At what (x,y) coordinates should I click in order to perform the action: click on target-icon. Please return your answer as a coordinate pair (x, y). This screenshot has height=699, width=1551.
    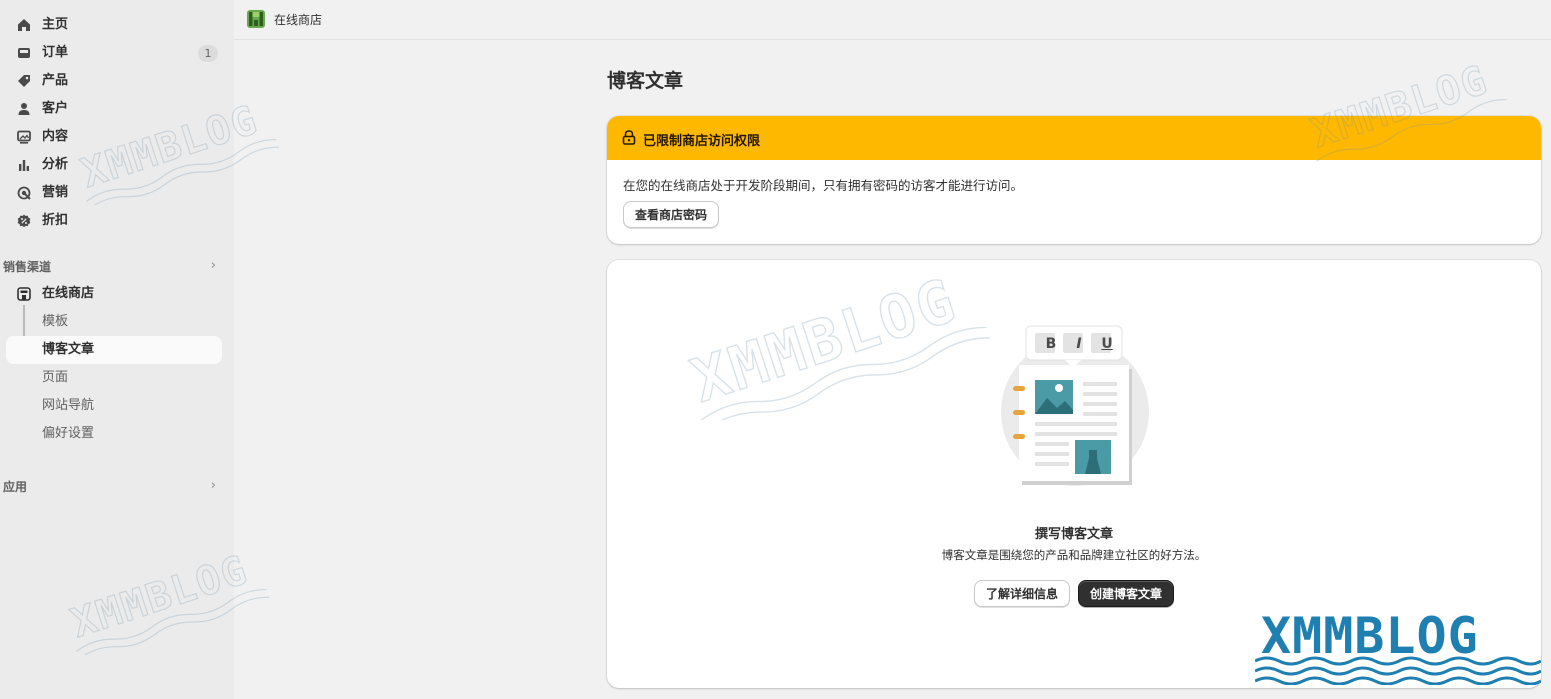
    Looking at the image, I should click on (24, 193).